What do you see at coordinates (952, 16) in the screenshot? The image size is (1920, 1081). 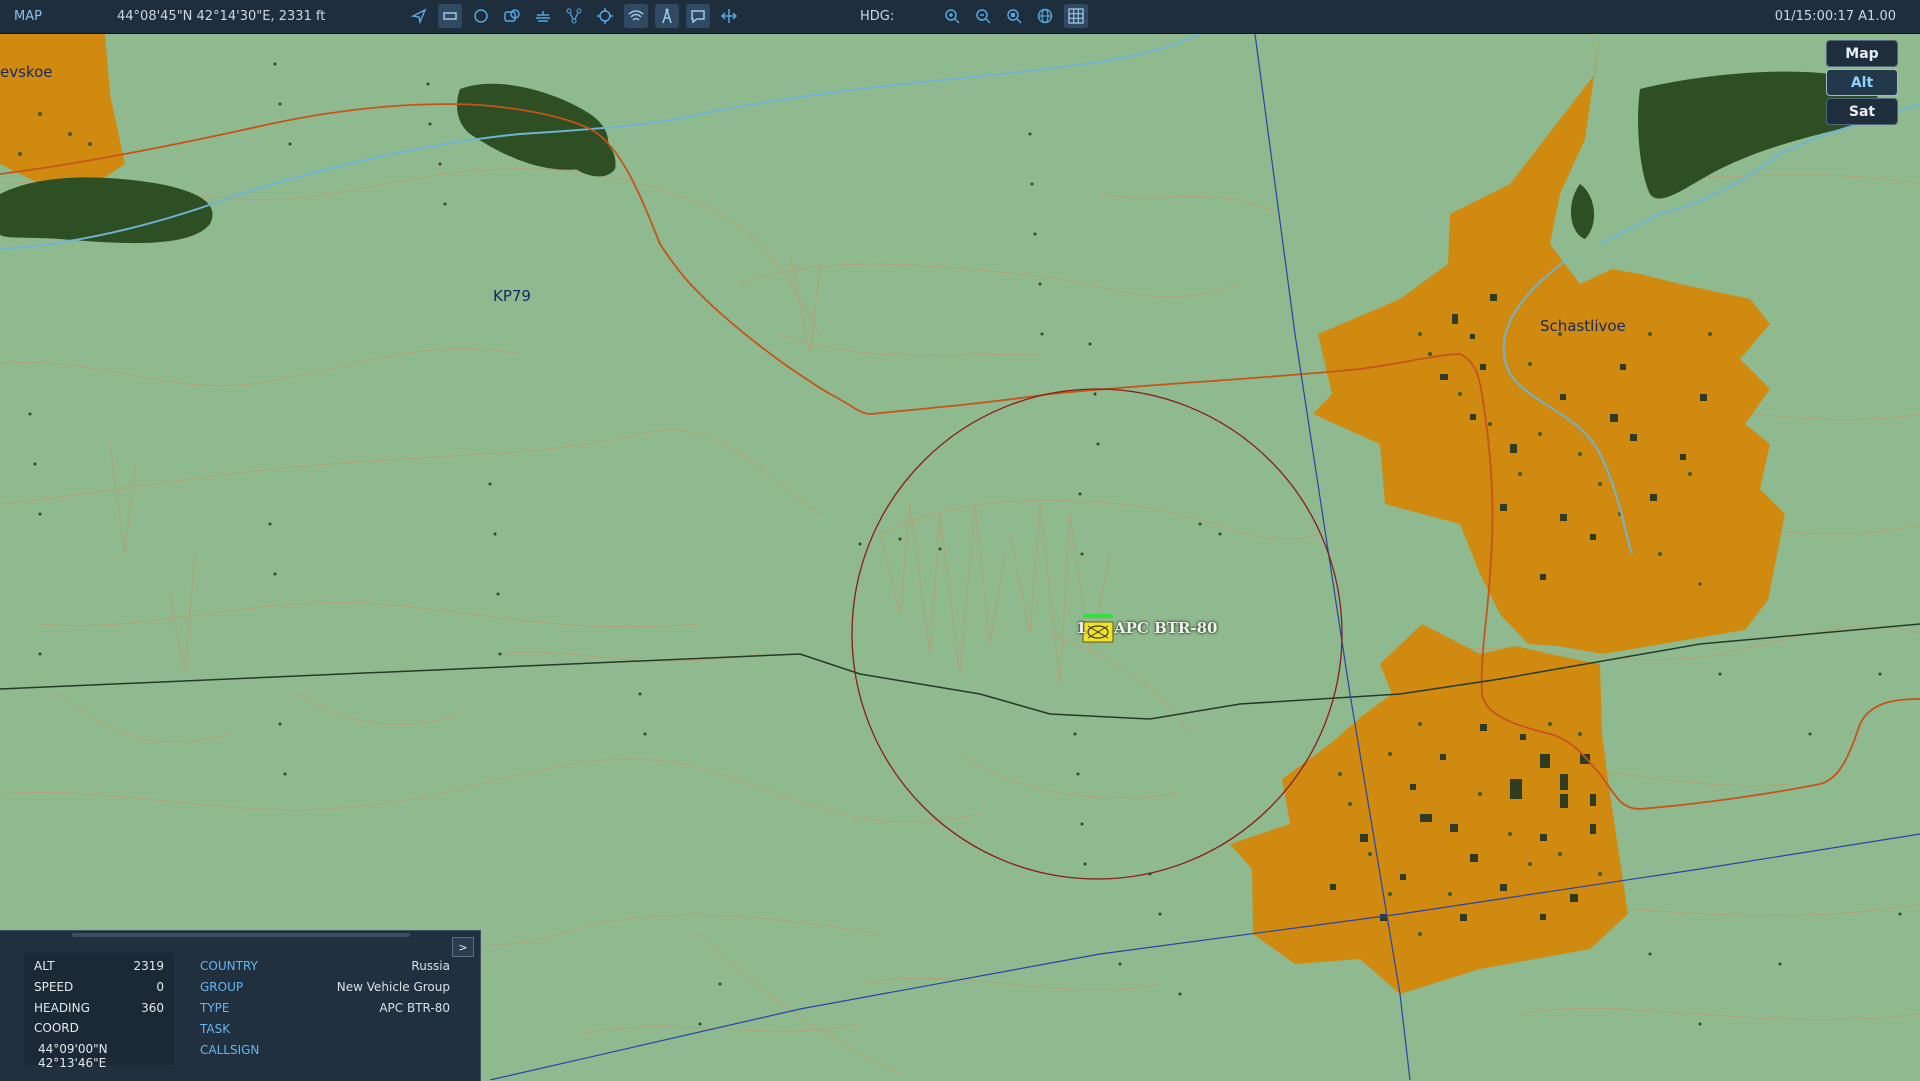 I see `zoom-in-icon` at bounding box center [952, 16].